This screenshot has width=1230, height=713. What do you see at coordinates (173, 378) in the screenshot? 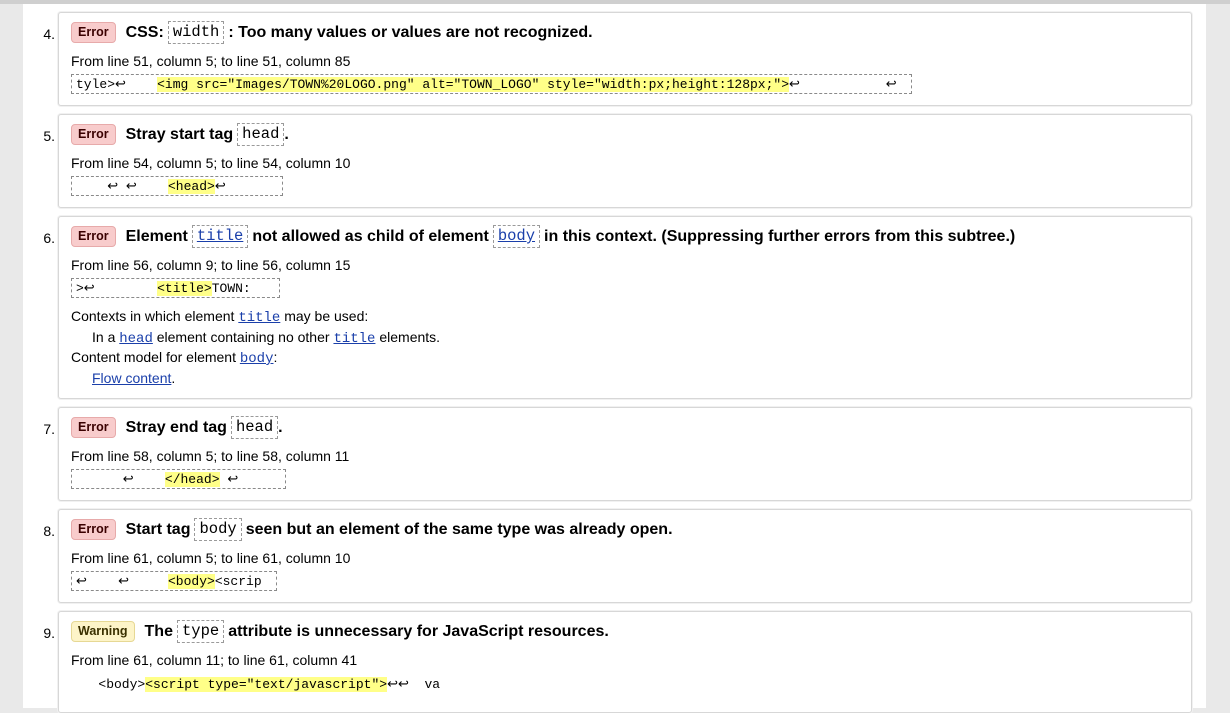
I see `context-text: .` at bounding box center [173, 378].